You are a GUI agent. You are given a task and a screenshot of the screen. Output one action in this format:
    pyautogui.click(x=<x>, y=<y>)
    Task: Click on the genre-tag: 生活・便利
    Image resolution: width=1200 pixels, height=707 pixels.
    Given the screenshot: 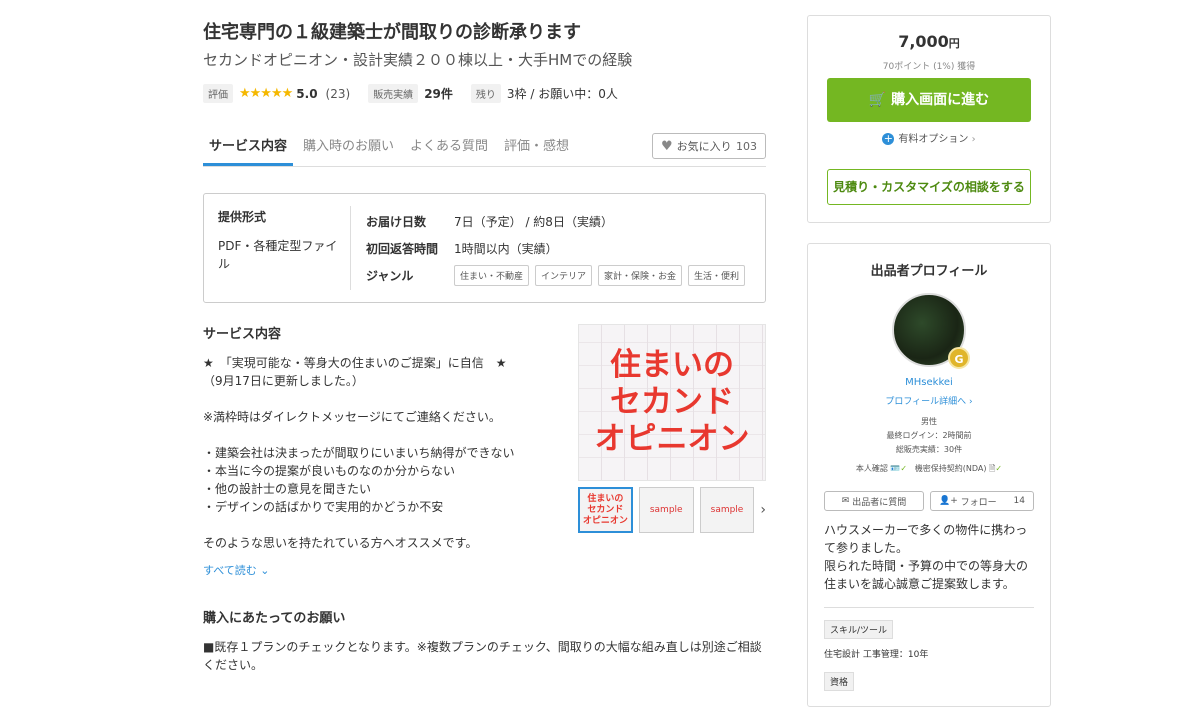 What is the action you would take?
    pyautogui.click(x=717, y=275)
    